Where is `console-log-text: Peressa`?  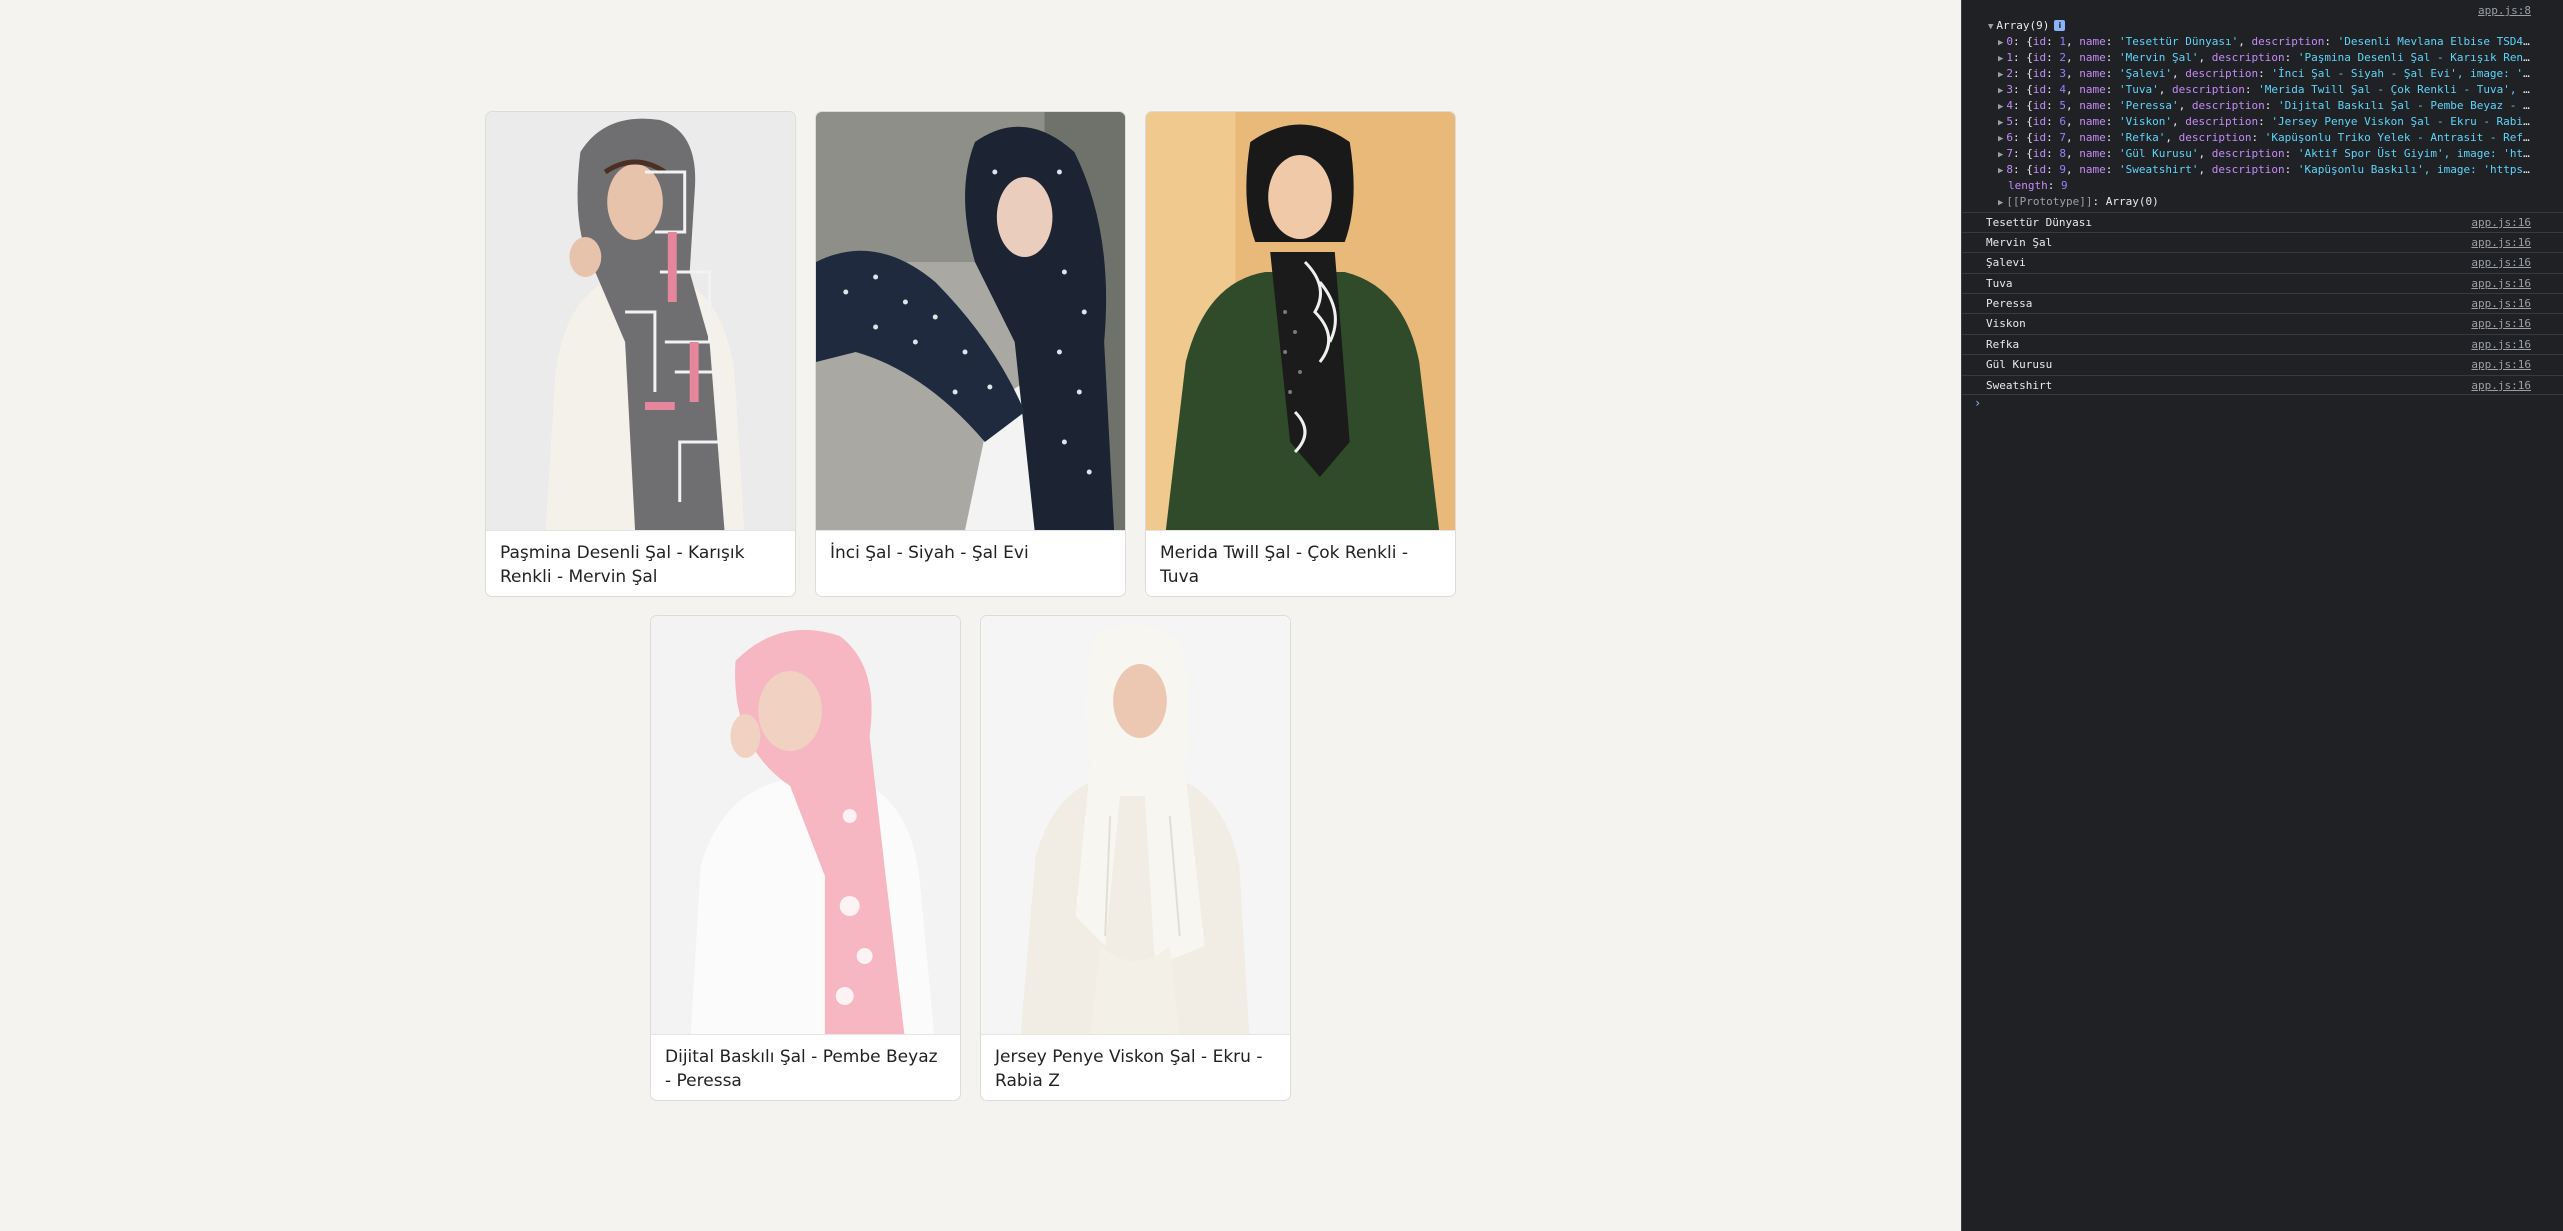
console-log-text: Peressa is located at coordinates (2009, 303).